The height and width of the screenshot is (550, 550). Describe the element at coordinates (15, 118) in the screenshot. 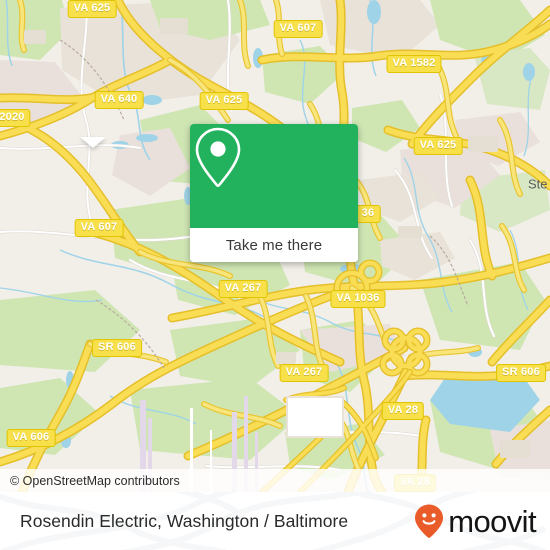

I see `road-shield: 2020` at that location.